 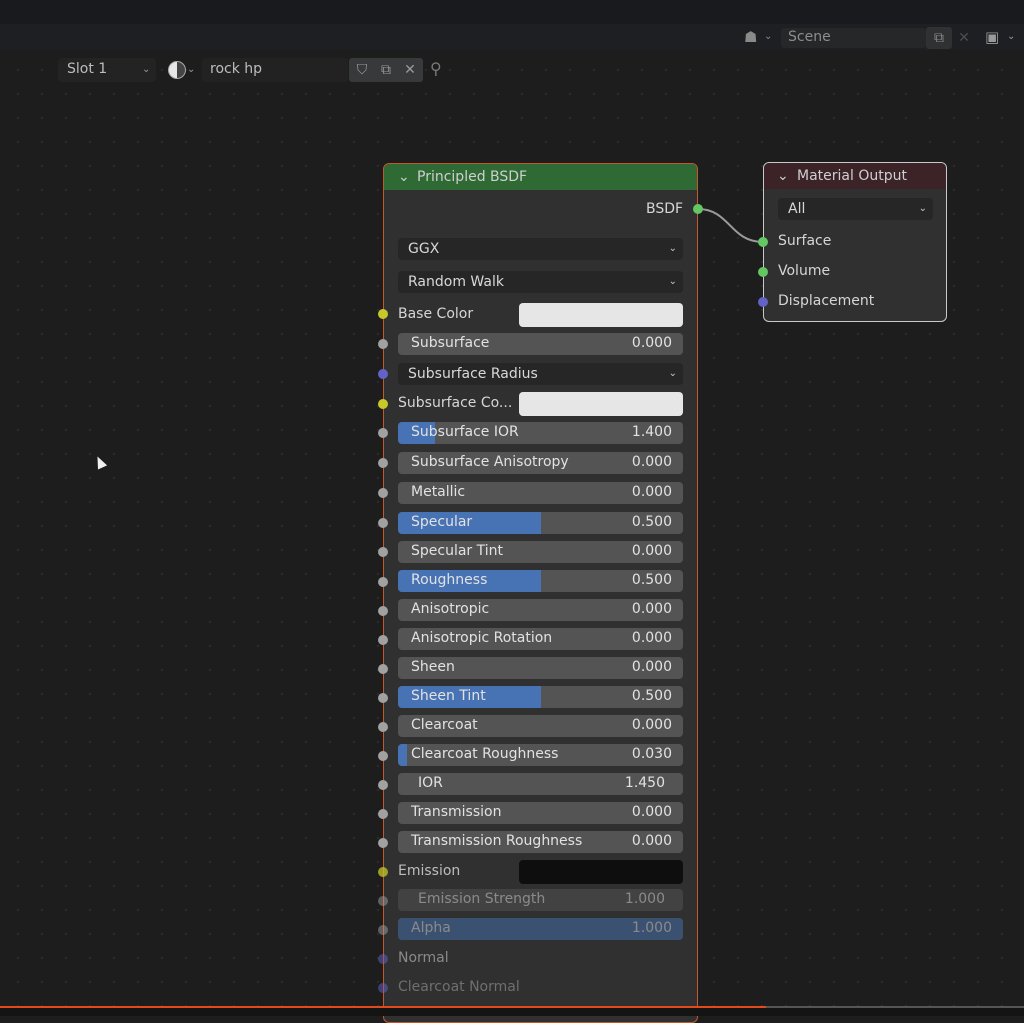 I want to click on subsurface-ior-socket, so click(x=383, y=433).